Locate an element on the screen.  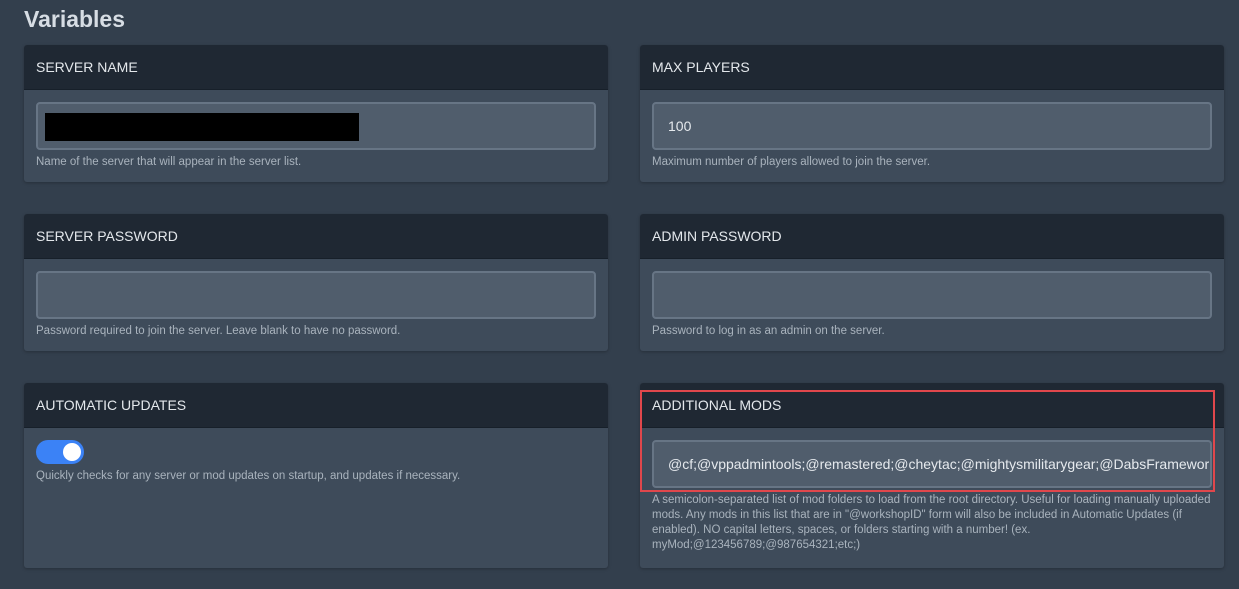
server-name-input is located at coordinates (316, 126).